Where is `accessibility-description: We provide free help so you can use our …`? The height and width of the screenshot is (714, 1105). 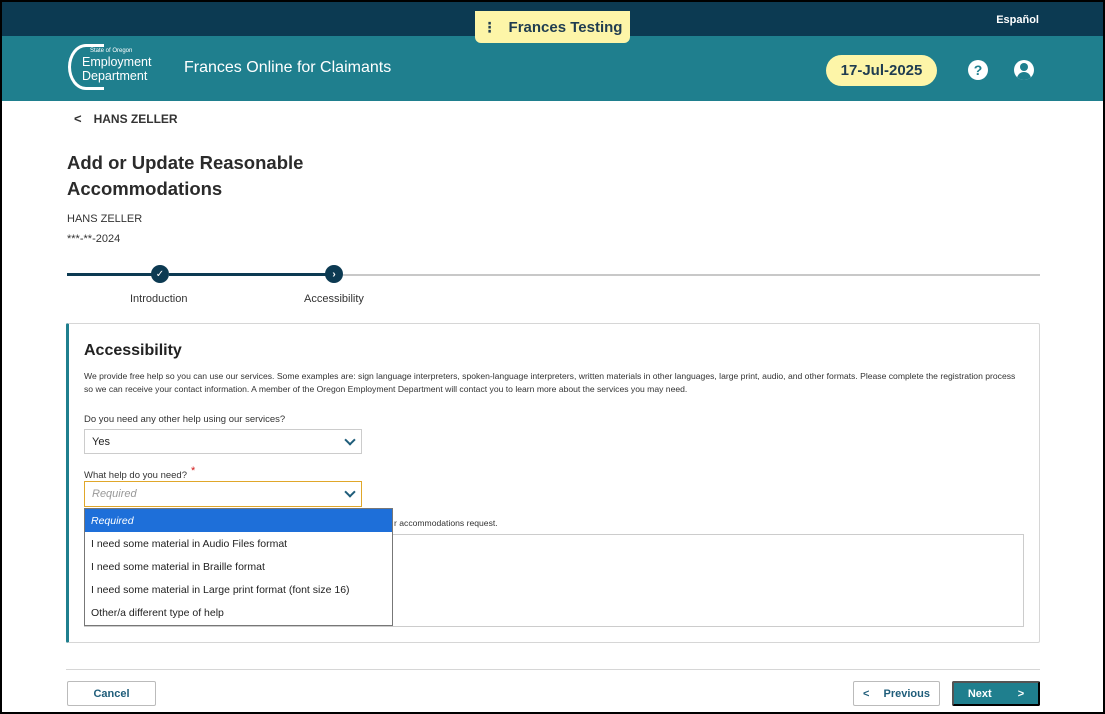
accessibility-description: We provide free help so you can use our … is located at coordinates (550, 382).